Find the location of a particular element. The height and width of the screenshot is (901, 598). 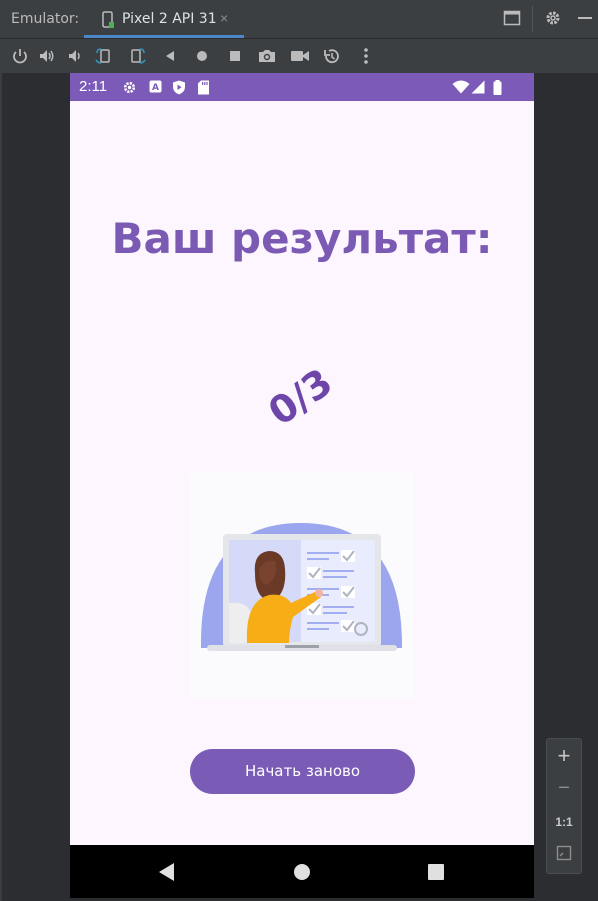

zoom-in-button: + is located at coordinates (564, 756).